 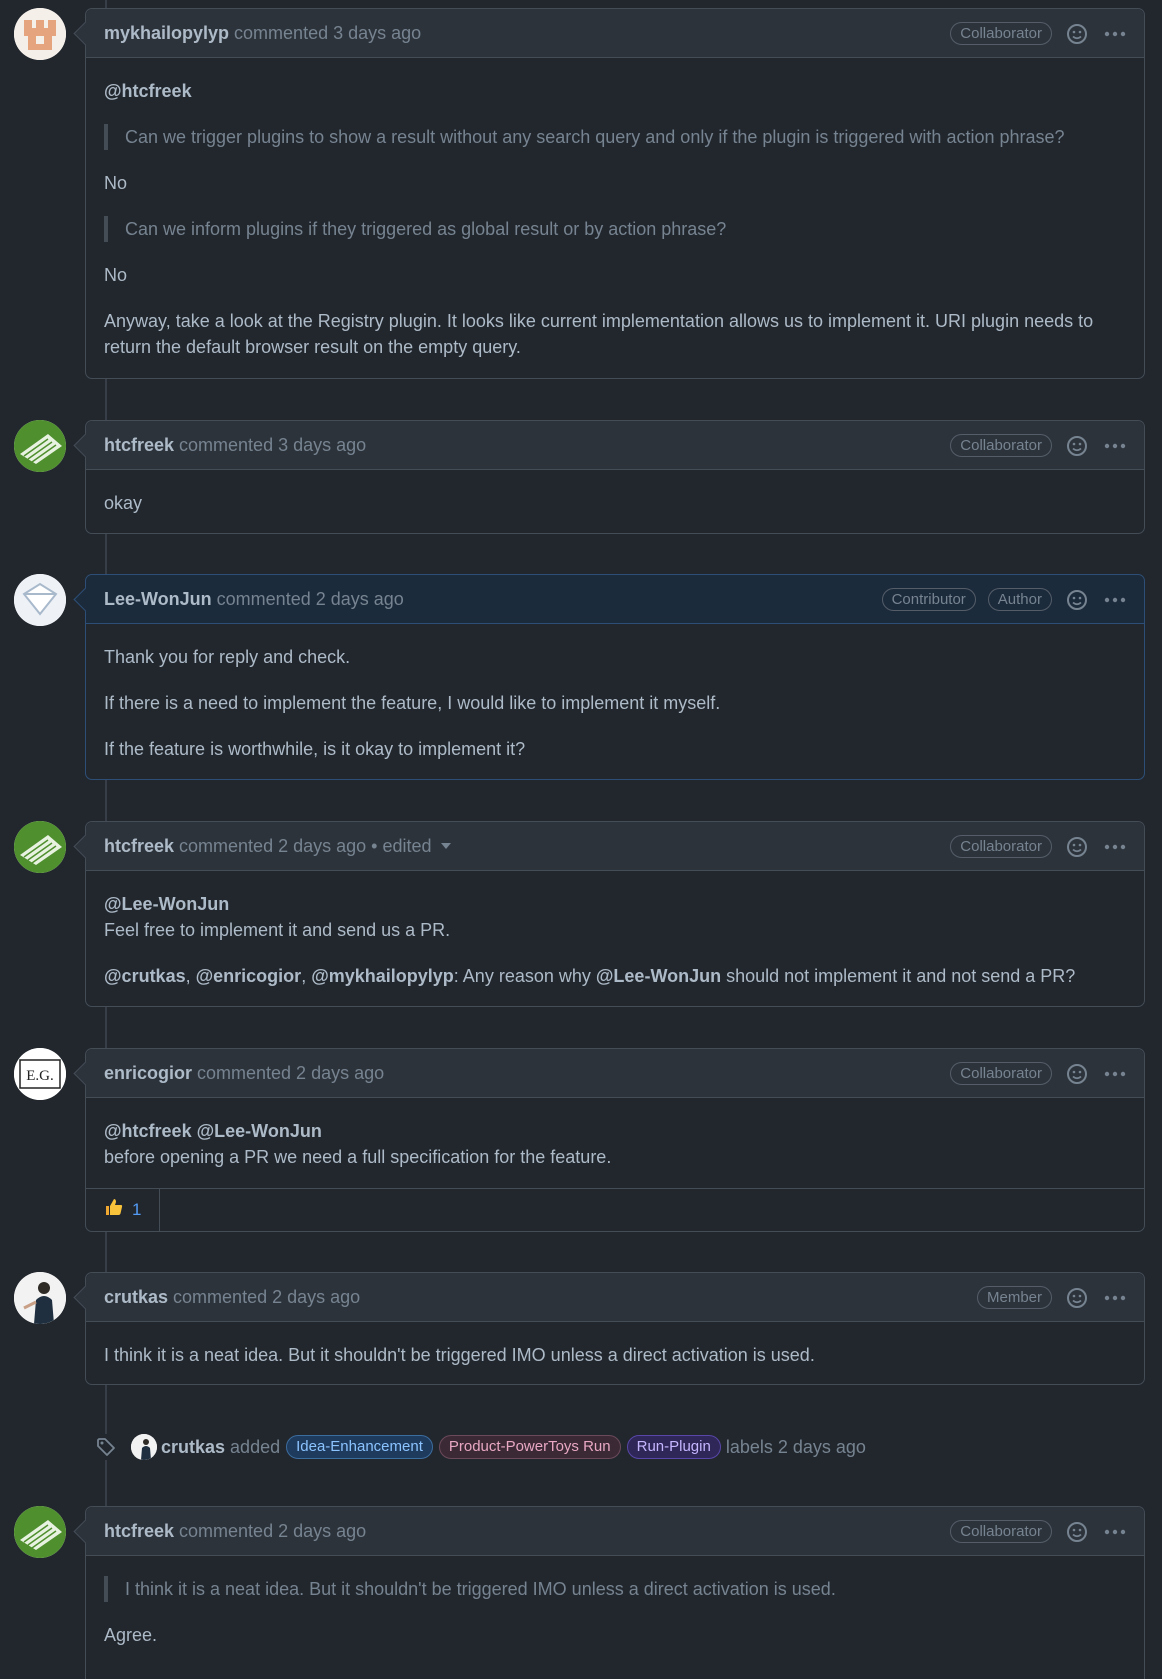 What do you see at coordinates (145, 976) in the screenshot?
I see `user-mention: @crutkas` at bounding box center [145, 976].